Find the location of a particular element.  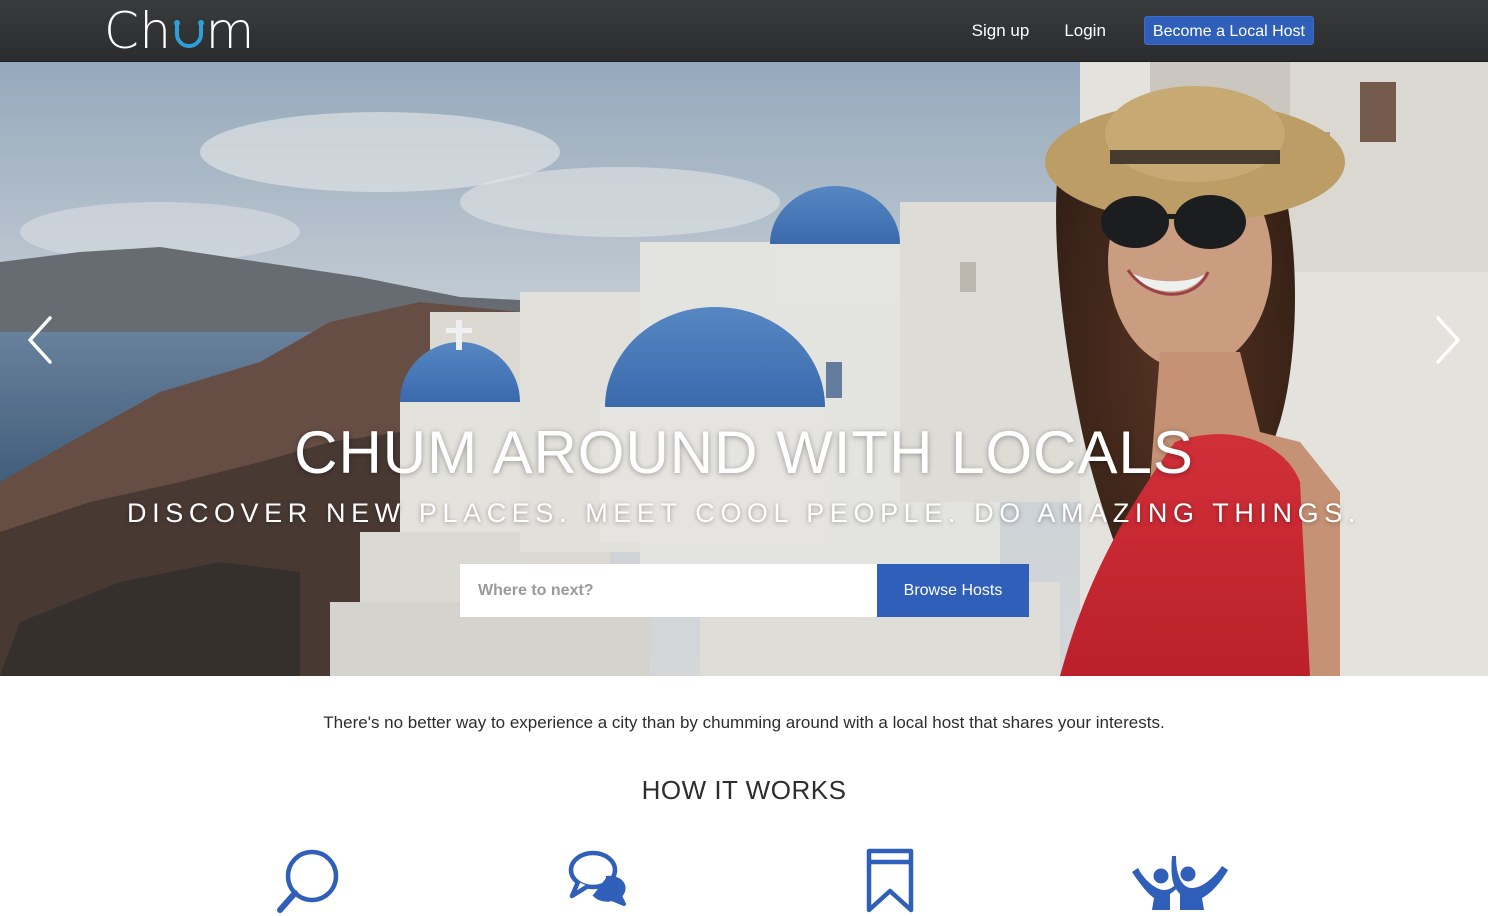

how-it-works-title: HOW IT WORKS is located at coordinates (744, 790).